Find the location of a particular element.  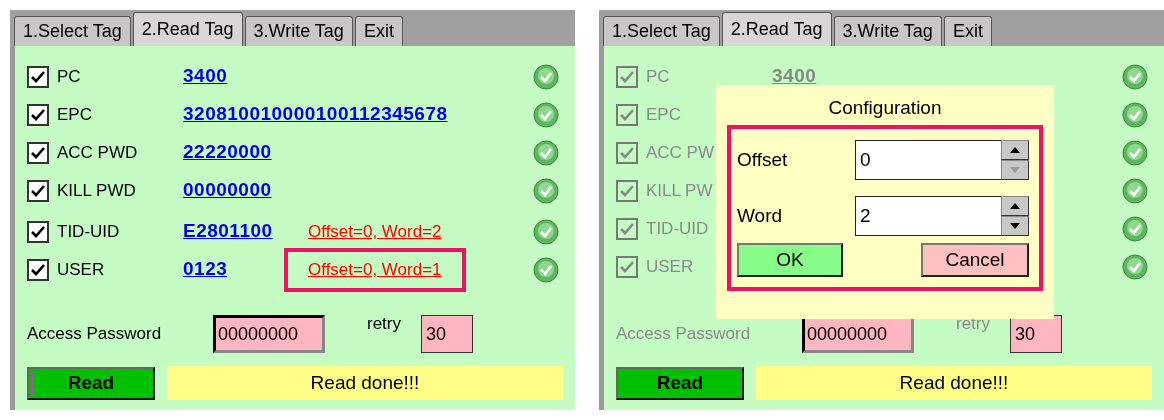

field-label: Offset is located at coordinates (762, 160).